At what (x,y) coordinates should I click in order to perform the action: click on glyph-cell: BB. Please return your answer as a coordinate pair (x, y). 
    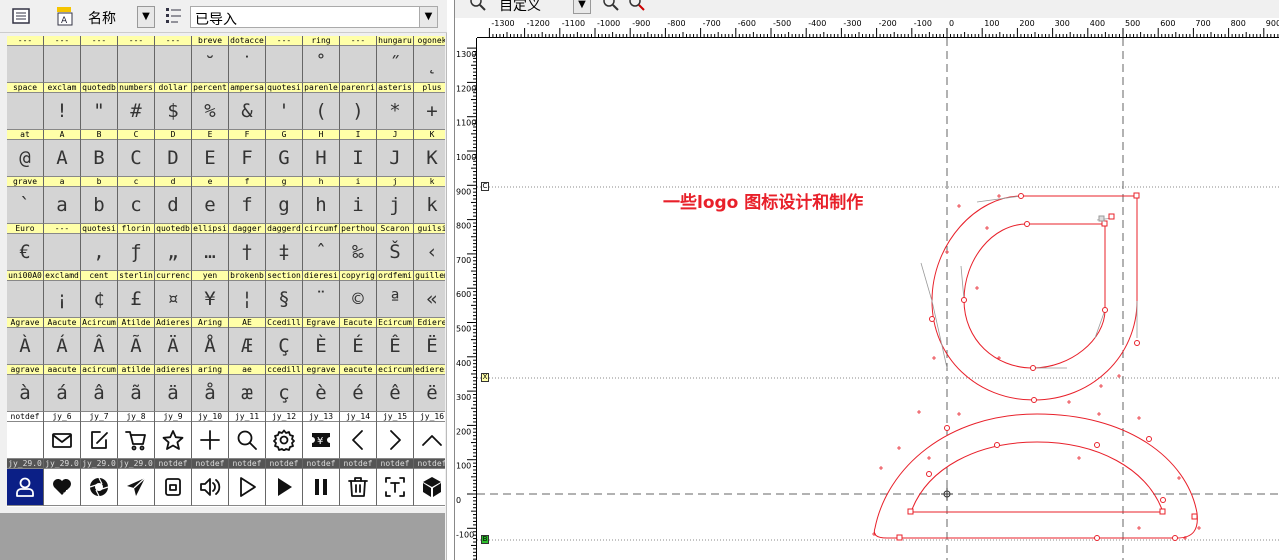
    Looking at the image, I should click on (99, 153).